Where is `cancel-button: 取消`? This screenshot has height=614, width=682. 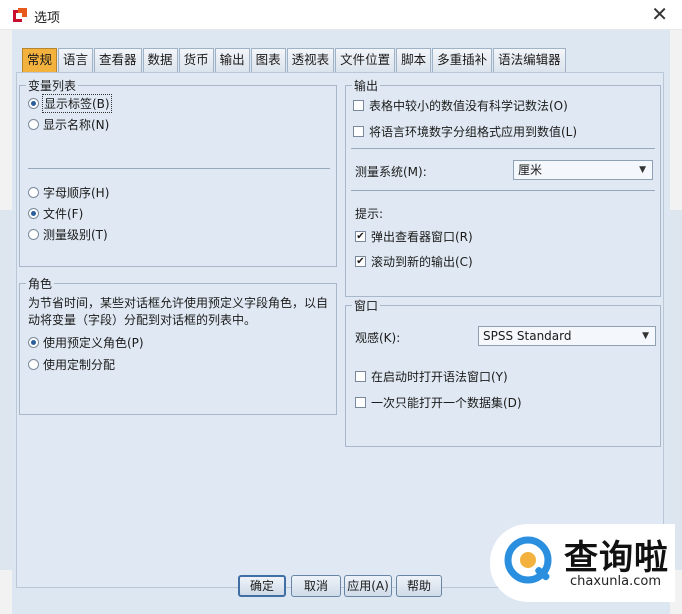
cancel-button: 取消 is located at coordinates (316, 586).